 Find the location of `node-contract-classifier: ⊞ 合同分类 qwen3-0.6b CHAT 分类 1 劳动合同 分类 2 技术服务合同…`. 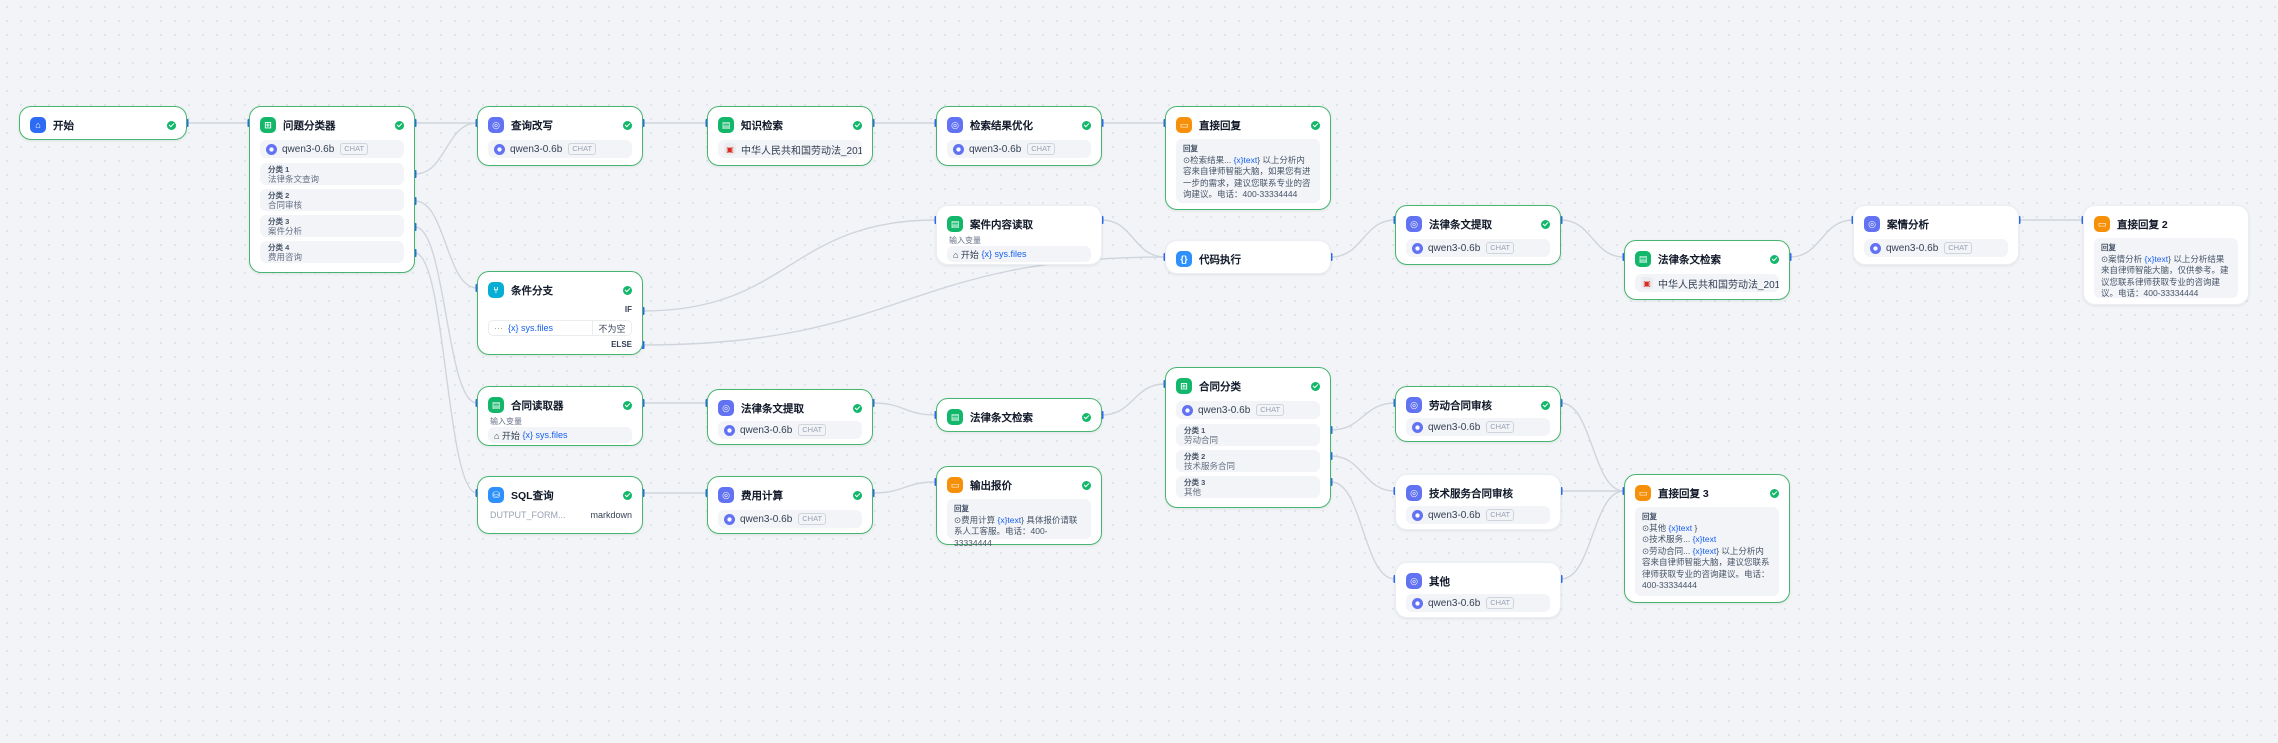

node-contract-classifier: ⊞ 合同分类 qwen3-0.6b CHAT 分类 1 劳动合同 分类 2 技术服务合同… is located at coordinates (1248, 437).